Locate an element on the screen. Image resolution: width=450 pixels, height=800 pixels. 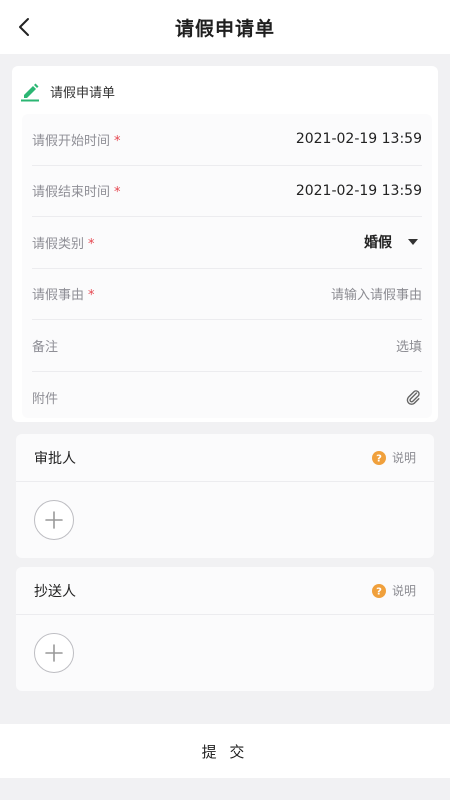
field-label: 请假事由 * is located at coordinates (63, 296).